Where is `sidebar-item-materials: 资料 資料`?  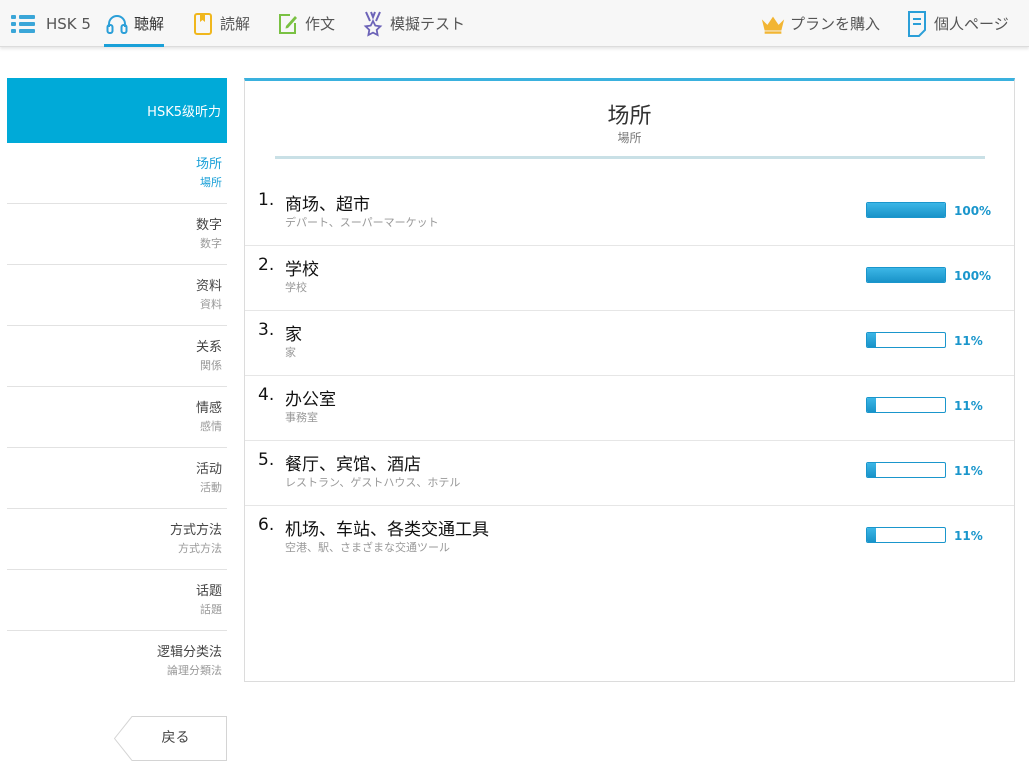
sidebar-item-materials: 资料 資料 is located at coordinates (117, 295).